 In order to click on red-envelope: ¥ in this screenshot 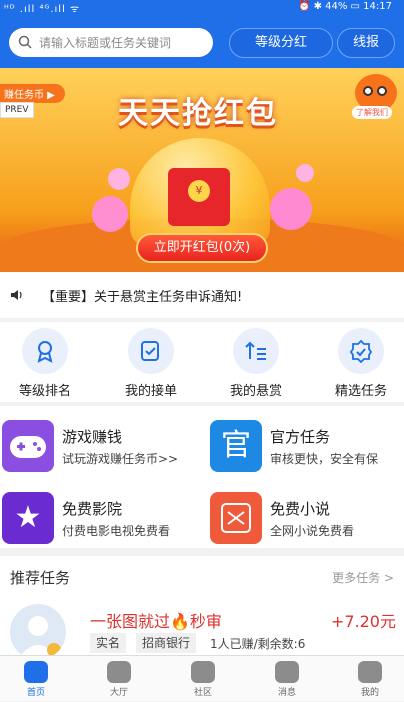, I will do `click(199, 197)`.